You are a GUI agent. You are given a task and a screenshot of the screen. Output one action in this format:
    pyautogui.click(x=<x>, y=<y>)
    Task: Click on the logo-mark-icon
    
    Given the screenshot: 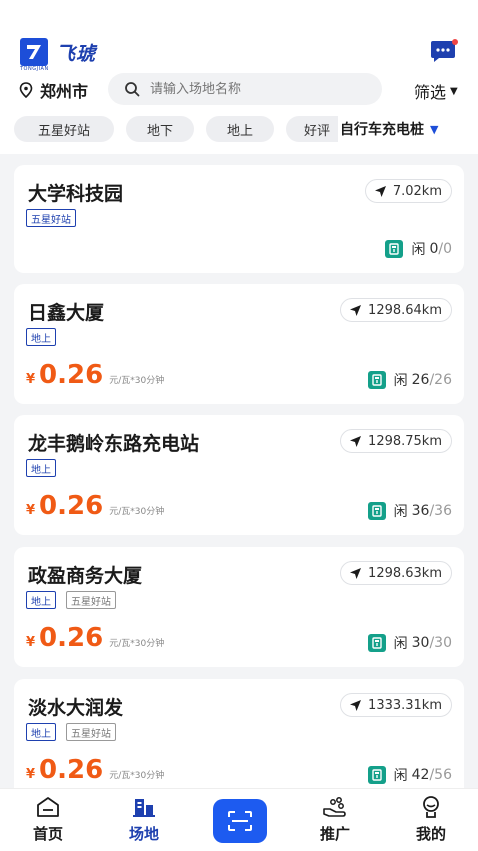 What is the action you would take?
    pyautogui.click(x=34, y=52)
    